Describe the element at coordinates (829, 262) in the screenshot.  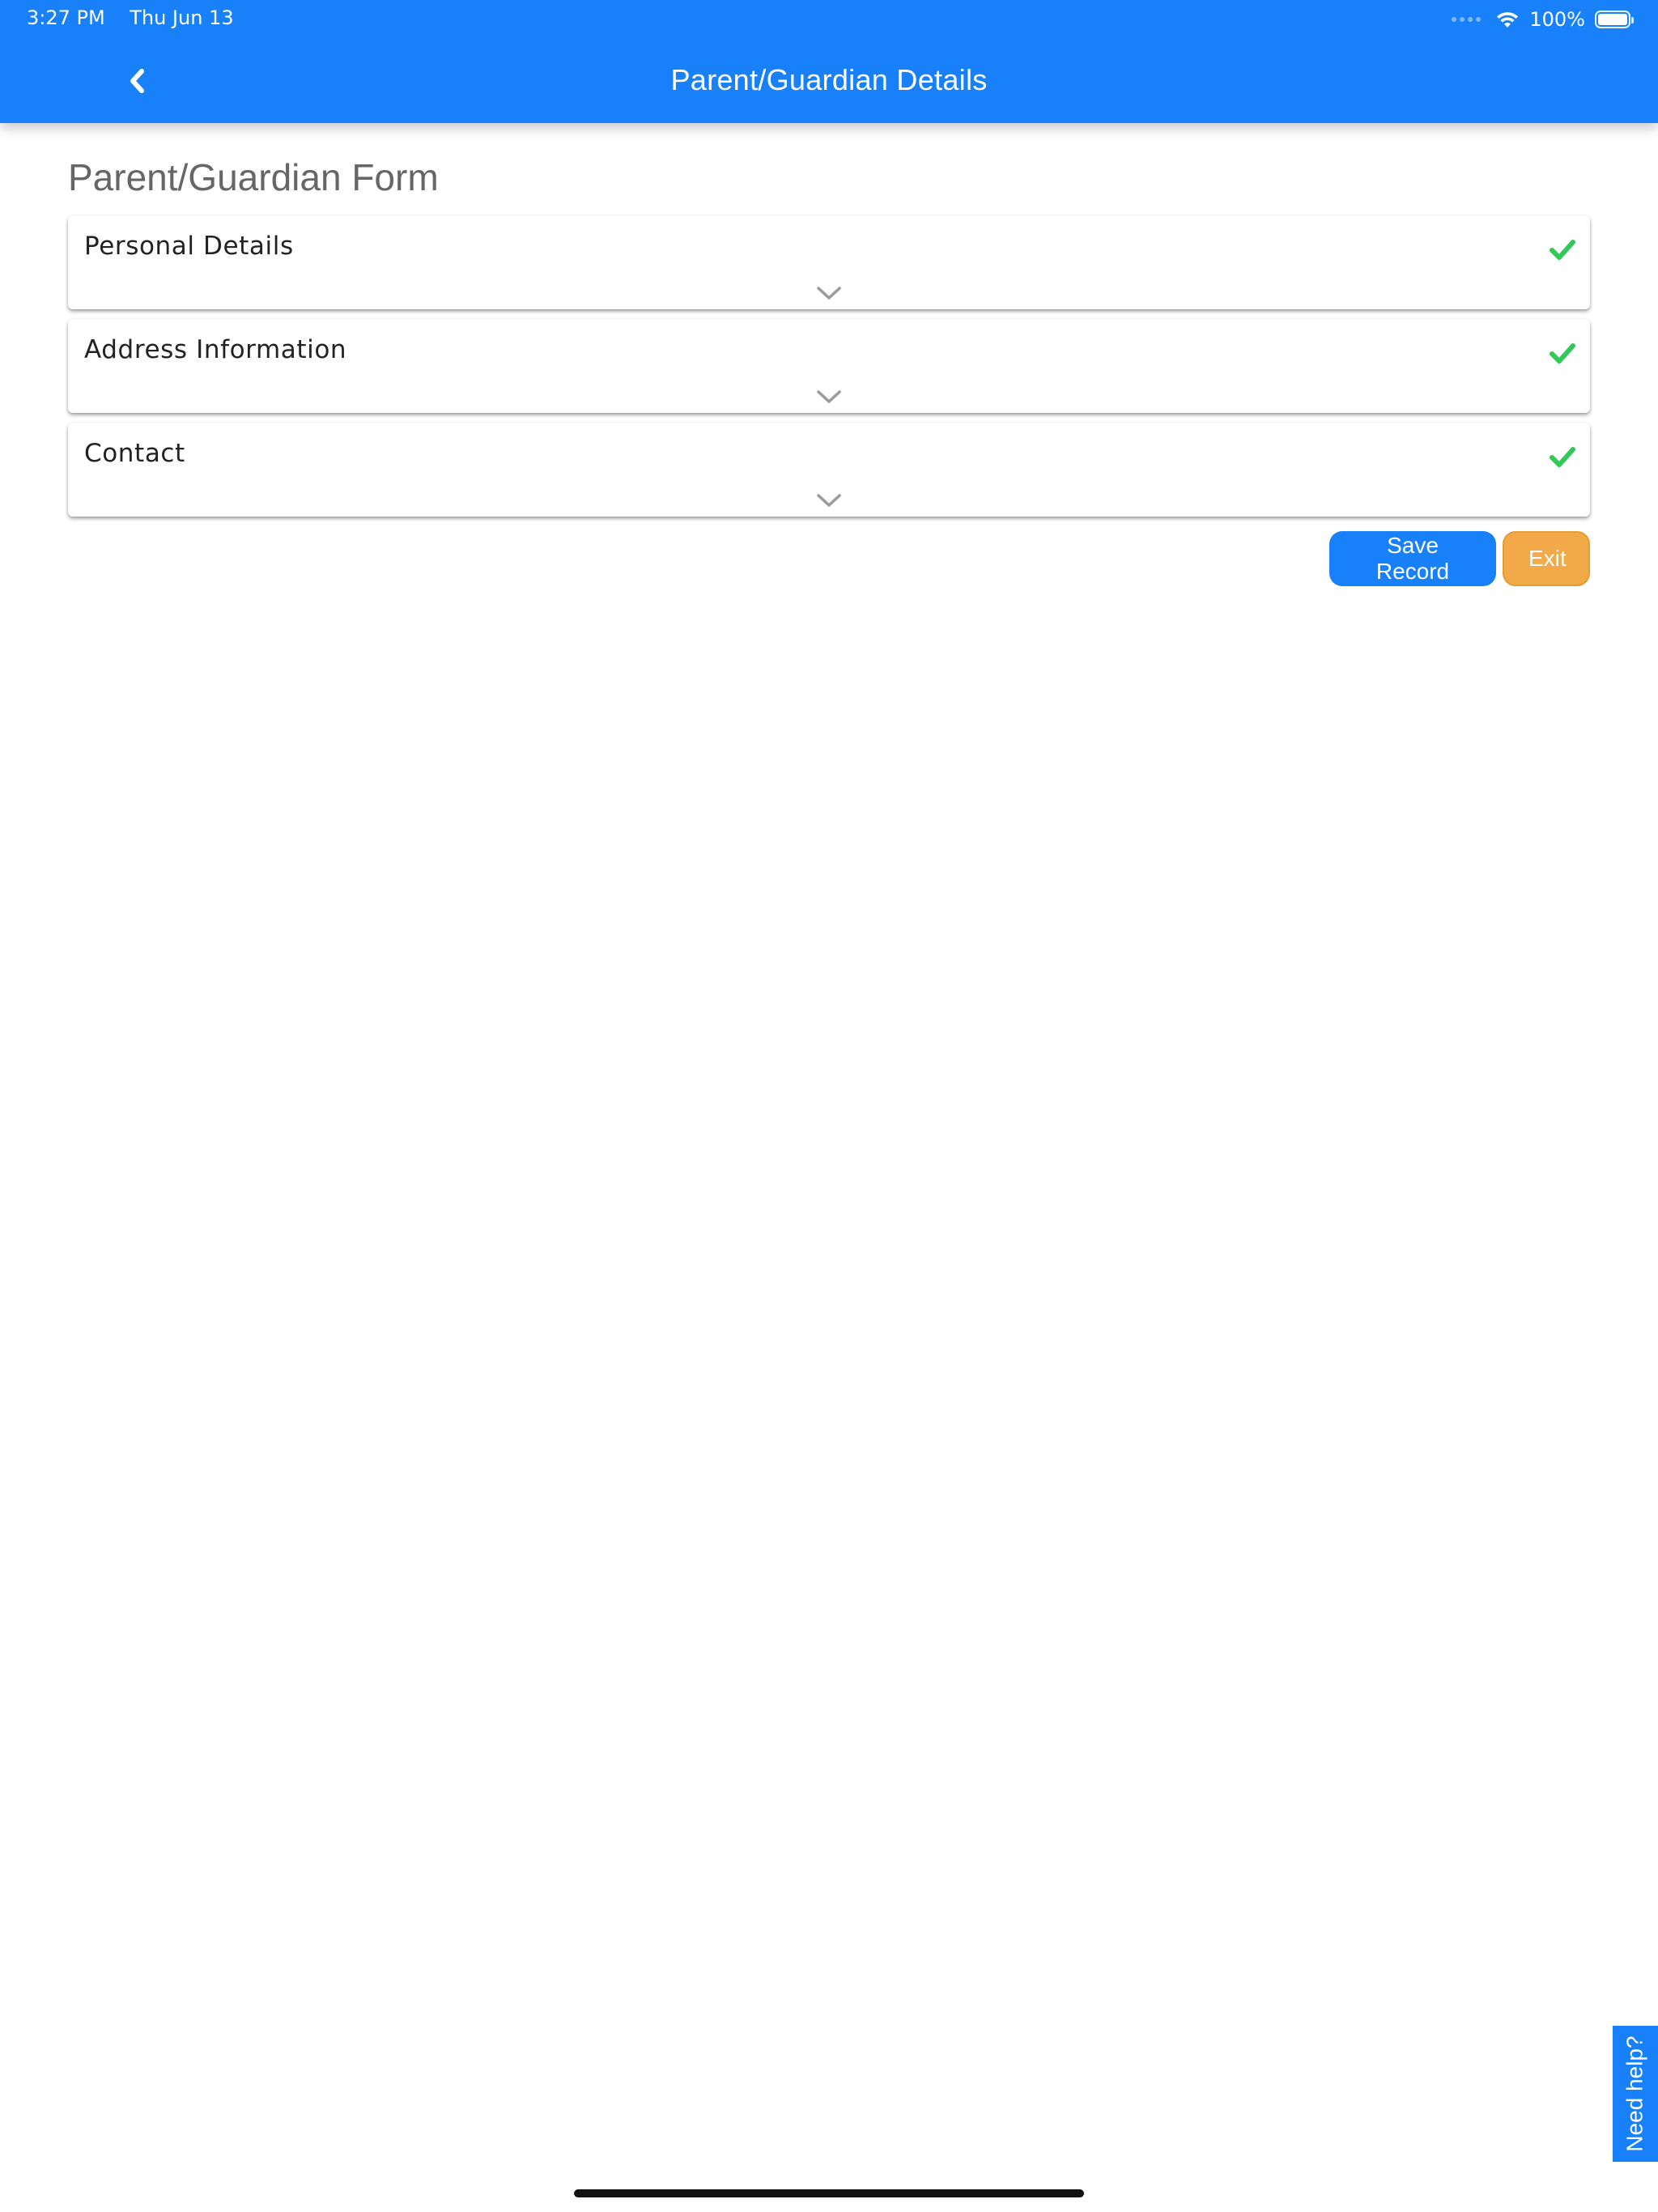
I see `section-personal-details: Personal Details` at that location.